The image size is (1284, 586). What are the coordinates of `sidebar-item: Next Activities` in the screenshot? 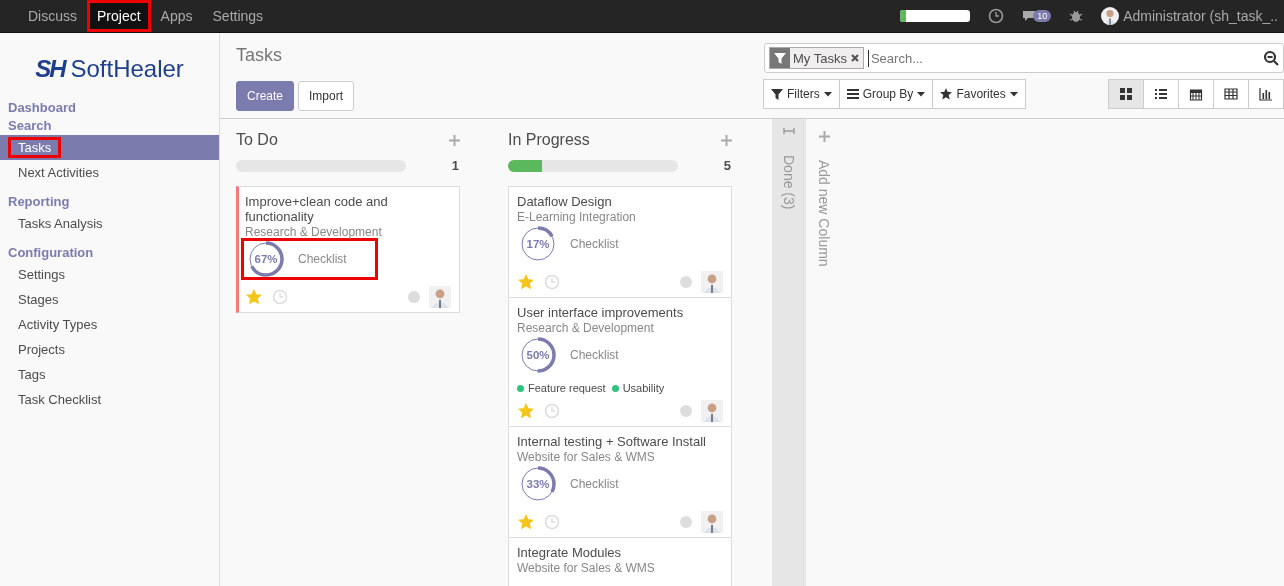 It's located at (109, 172).